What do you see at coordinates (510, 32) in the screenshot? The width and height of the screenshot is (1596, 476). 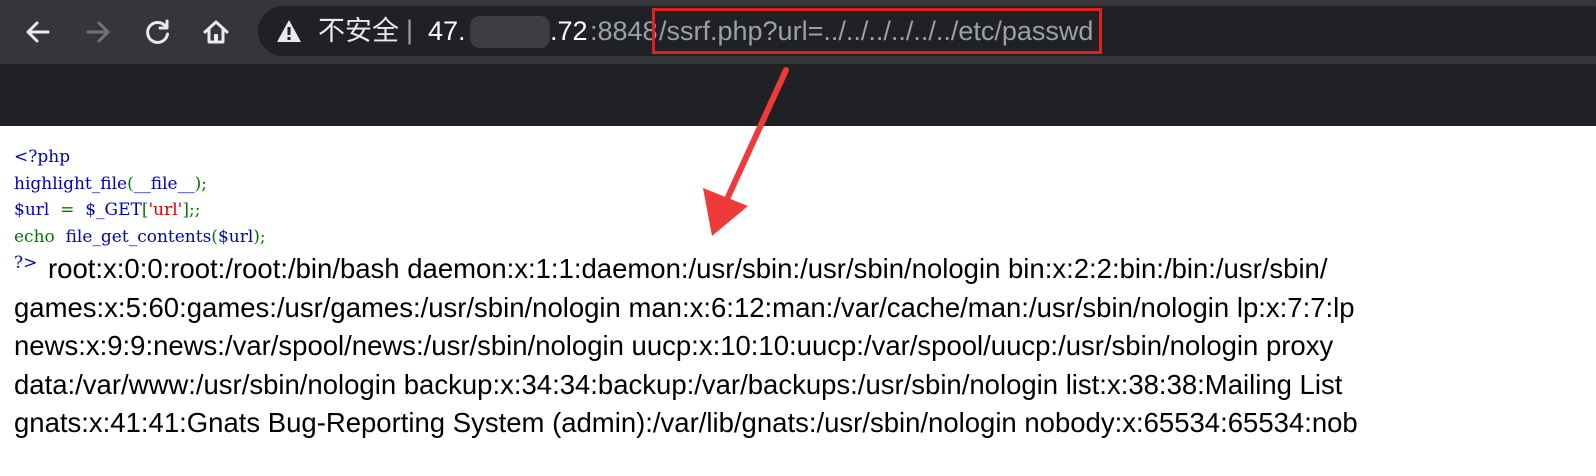 I see `redacted-host-mask` at bounding box center [510, 32].